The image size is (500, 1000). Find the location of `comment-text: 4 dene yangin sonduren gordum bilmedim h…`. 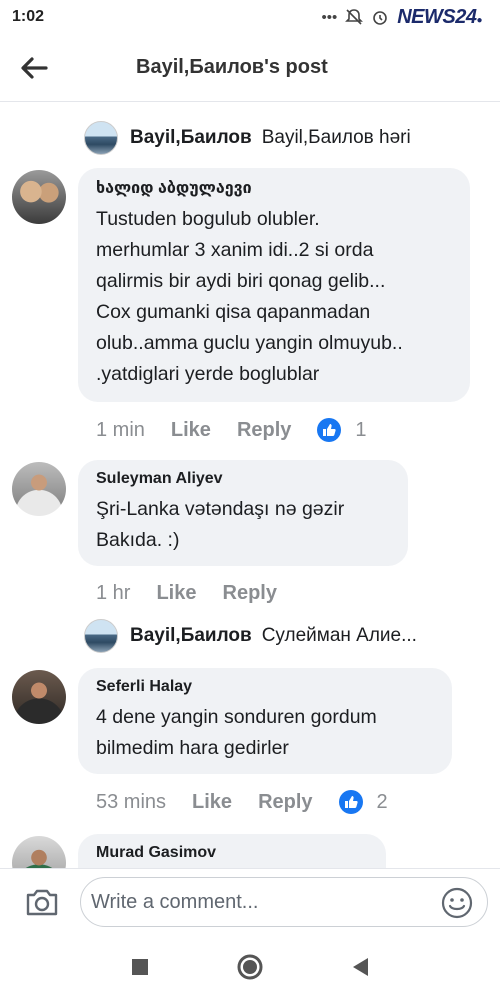

comment-text: 4 dene yangin sonduren gordum bilmedim h… is located at coordinates (236, 732).